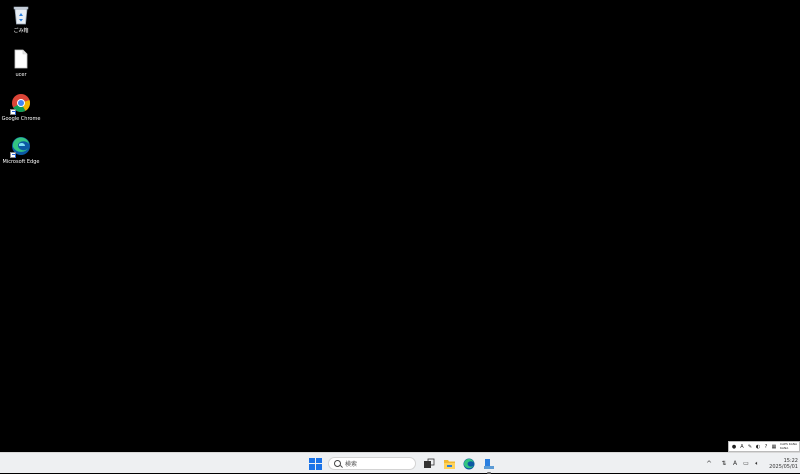 The image size is (800, 474). What do you see at coordinates (20, 103) in the screenshot?
I see `chrome-icon` at bounding box center [20, 103].